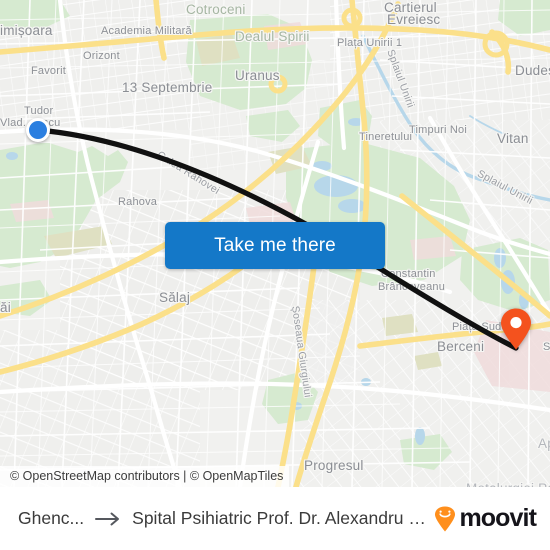 The width and height of the screenshot is (550, 550). I want to click on take-me-there-button: Take me there, so click(275, 245).